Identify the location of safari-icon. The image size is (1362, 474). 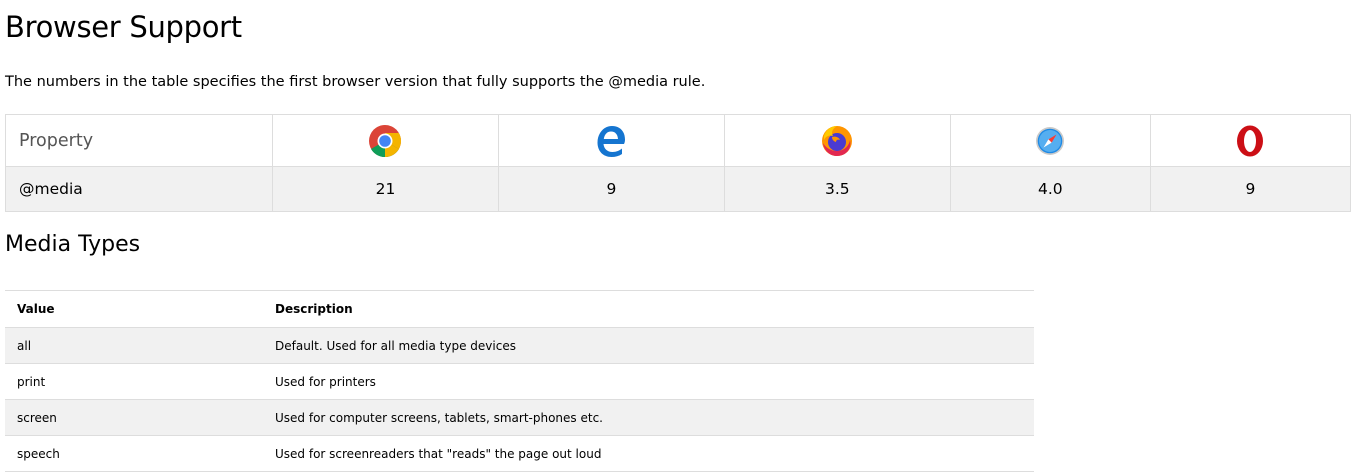
(1050, 141).